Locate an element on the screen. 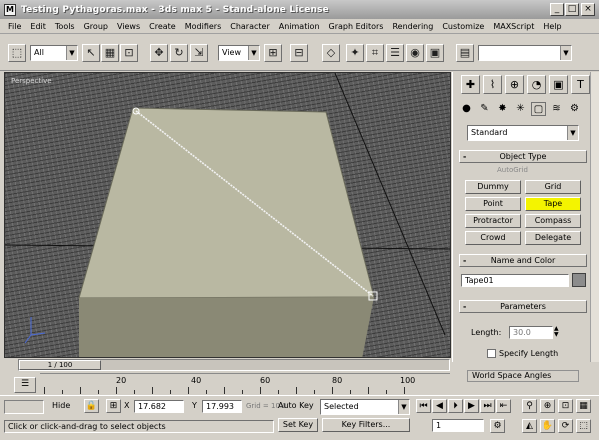 Image resolution: width=599 pixels, height=440 pixels. x-coordinate-field: 17.682 is located at coordinates (159, 406).